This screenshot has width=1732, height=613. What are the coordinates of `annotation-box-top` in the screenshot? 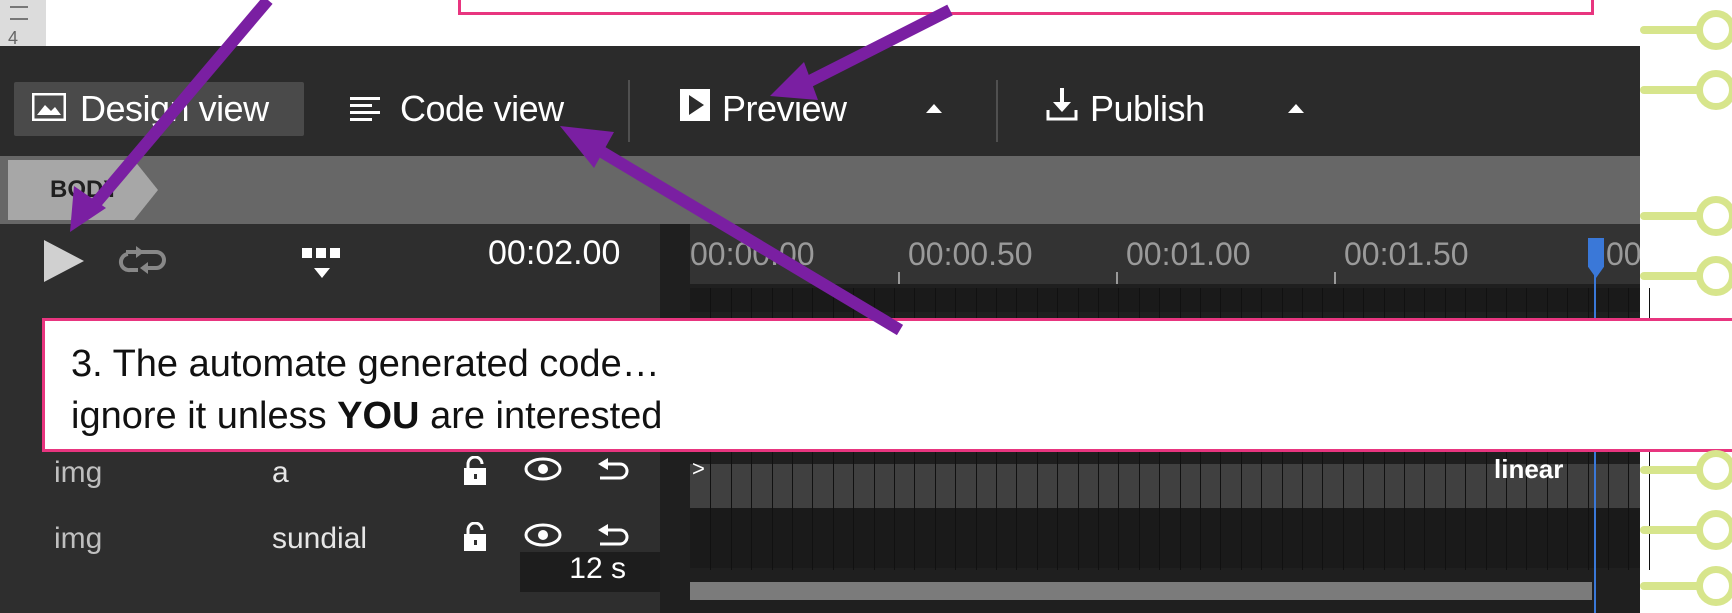 It's located at (1026, 7).